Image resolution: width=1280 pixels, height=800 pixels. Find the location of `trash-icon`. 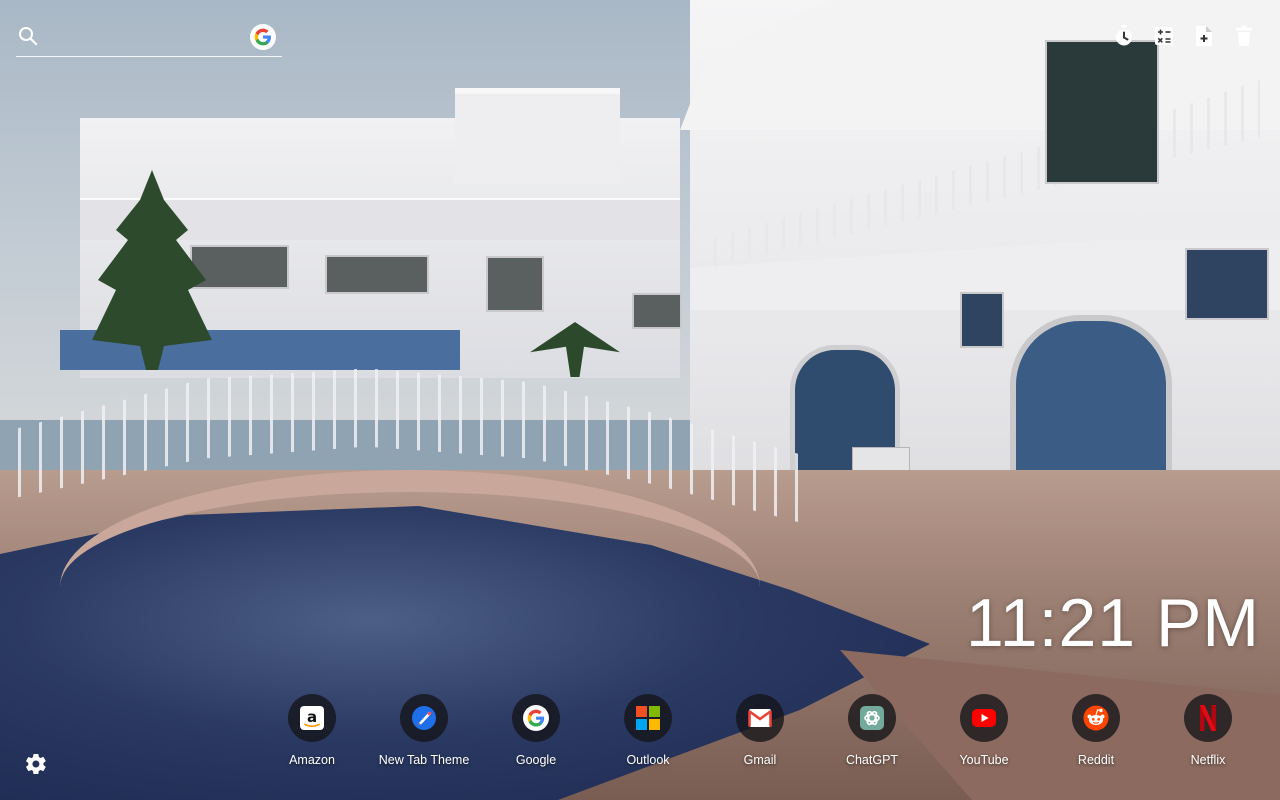

trash-icon is located at coordinates (1244, 36).